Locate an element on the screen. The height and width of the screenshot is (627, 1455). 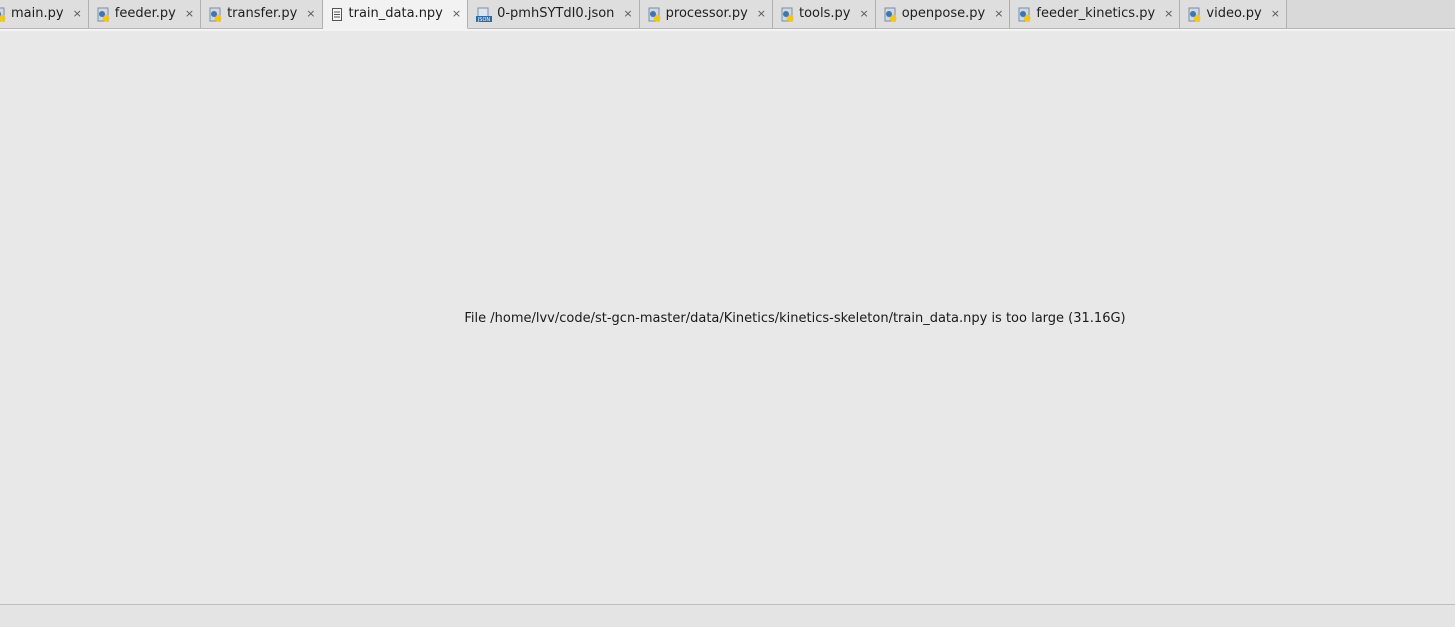
tab-tools-py: tools.py × is located at coordinates (824, 14).